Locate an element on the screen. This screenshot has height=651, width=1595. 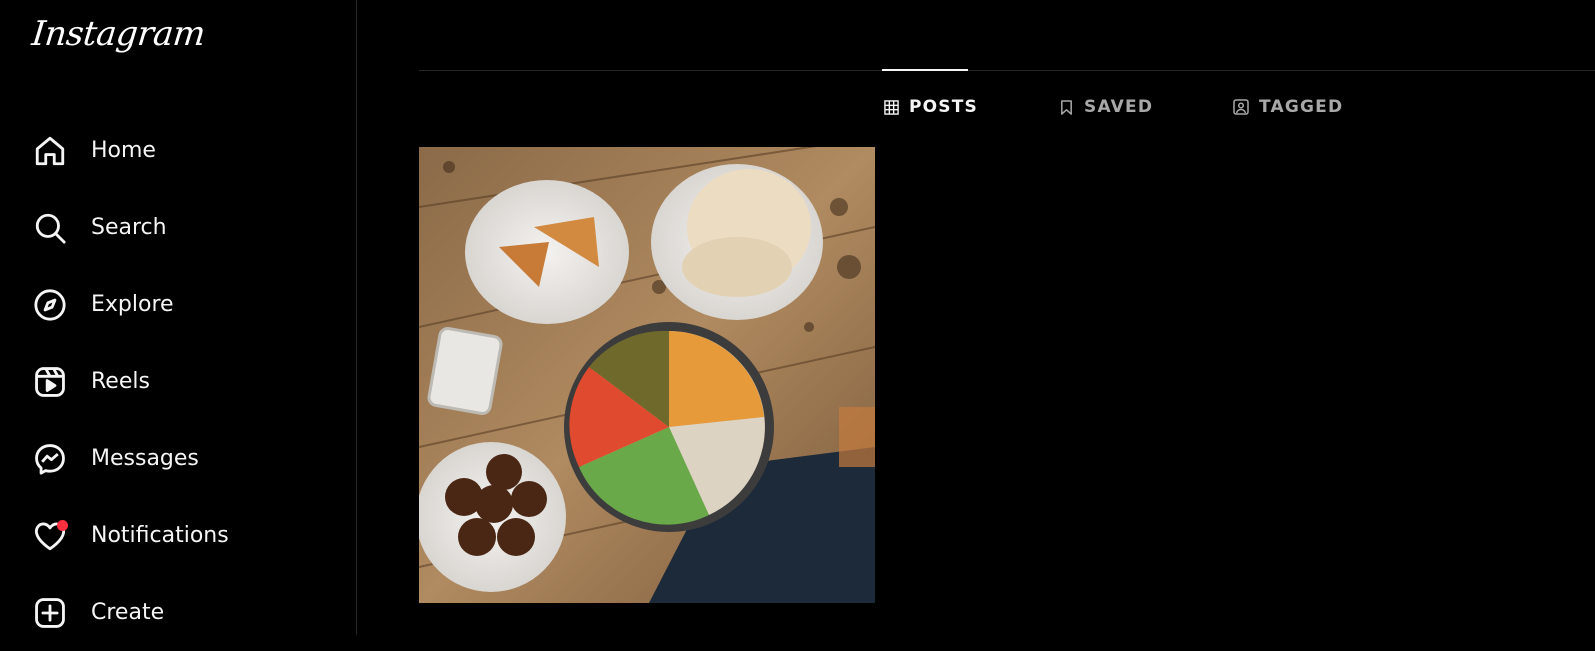
search-icon is located at coordinates (50, 228).